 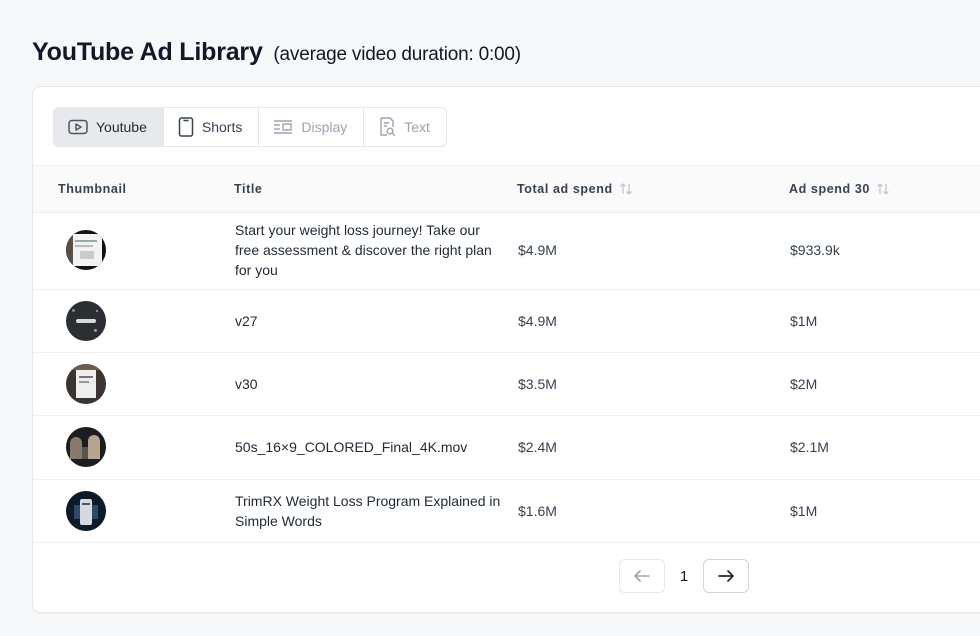 I want to click on tab-shorts: Shorts, so click(x=212, y=127).